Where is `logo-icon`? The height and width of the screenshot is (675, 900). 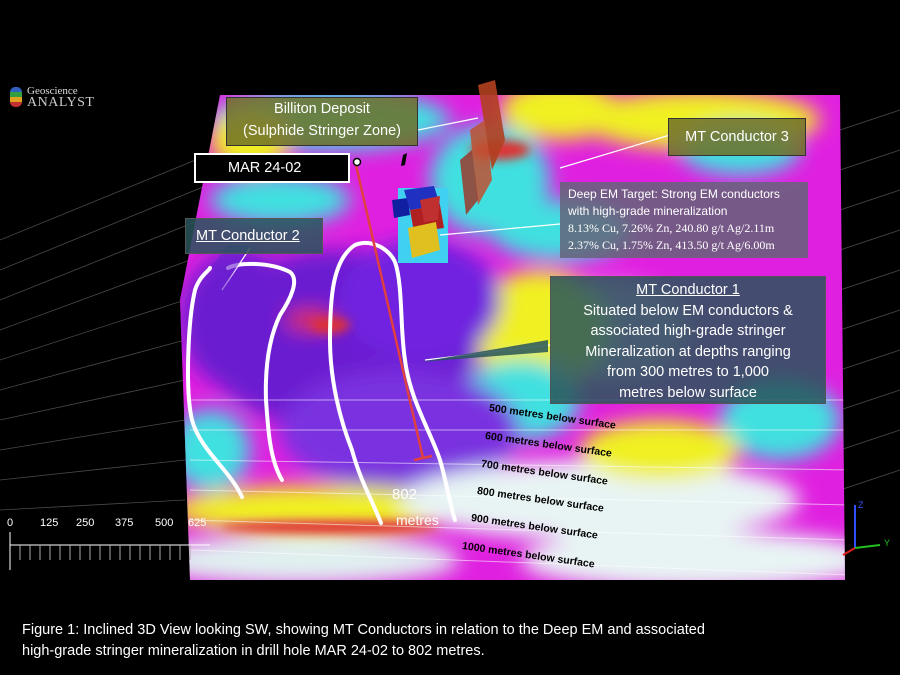
logo-icon is located at coordinates (16, 98).